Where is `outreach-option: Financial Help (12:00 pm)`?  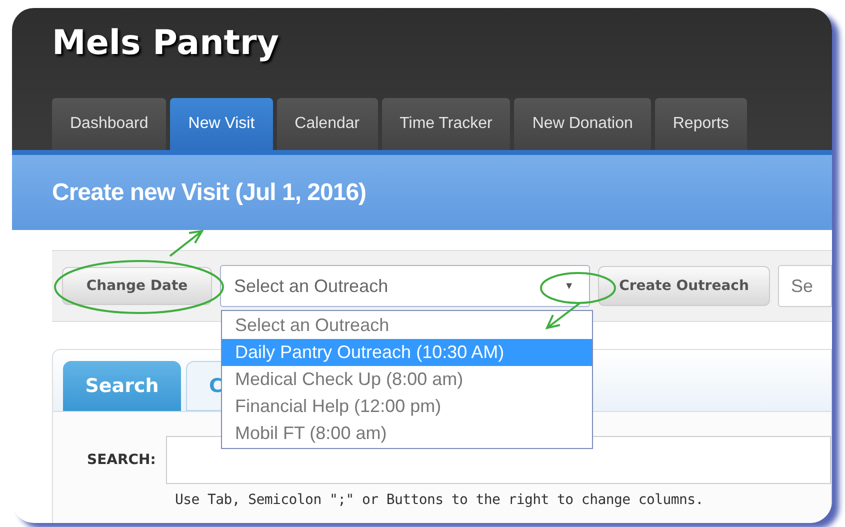 outreach-option: Financial Help (12:00 pm) is located at coordinates (407, 406).